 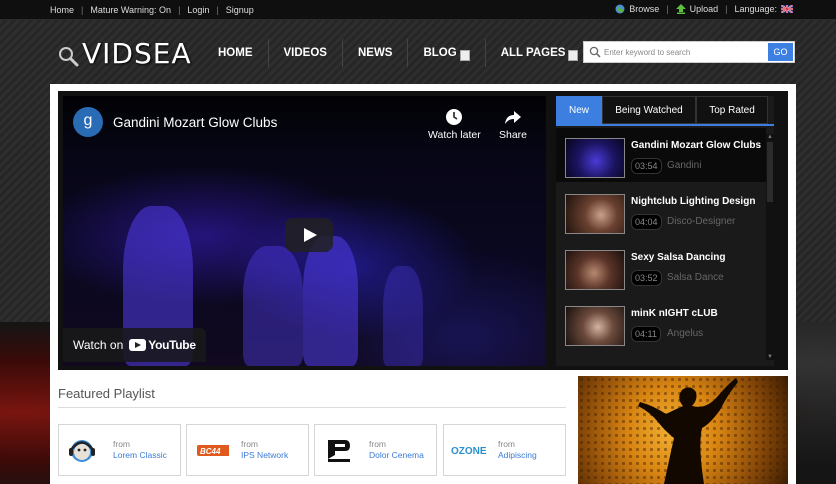 I want to click on ips-logo-icon: BC44, so click(x=213, y=450).